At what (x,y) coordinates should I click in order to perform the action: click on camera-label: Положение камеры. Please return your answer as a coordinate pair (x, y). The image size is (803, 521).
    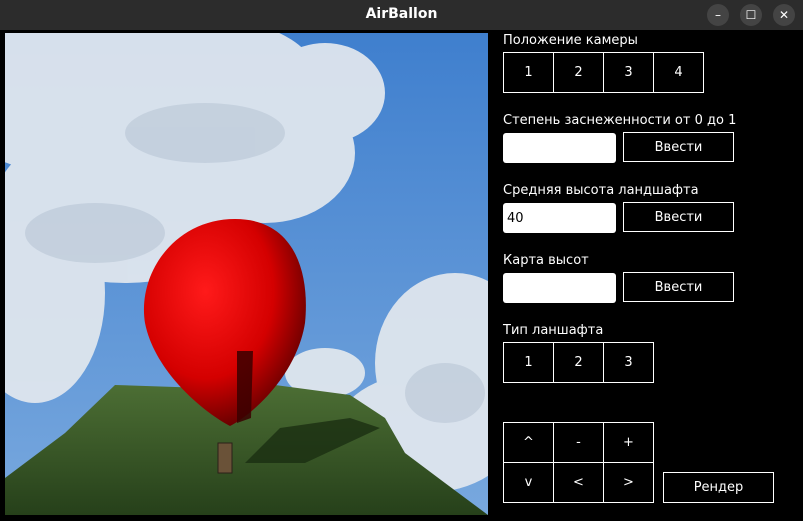
    Looking at the image, I should click on (570, 40).